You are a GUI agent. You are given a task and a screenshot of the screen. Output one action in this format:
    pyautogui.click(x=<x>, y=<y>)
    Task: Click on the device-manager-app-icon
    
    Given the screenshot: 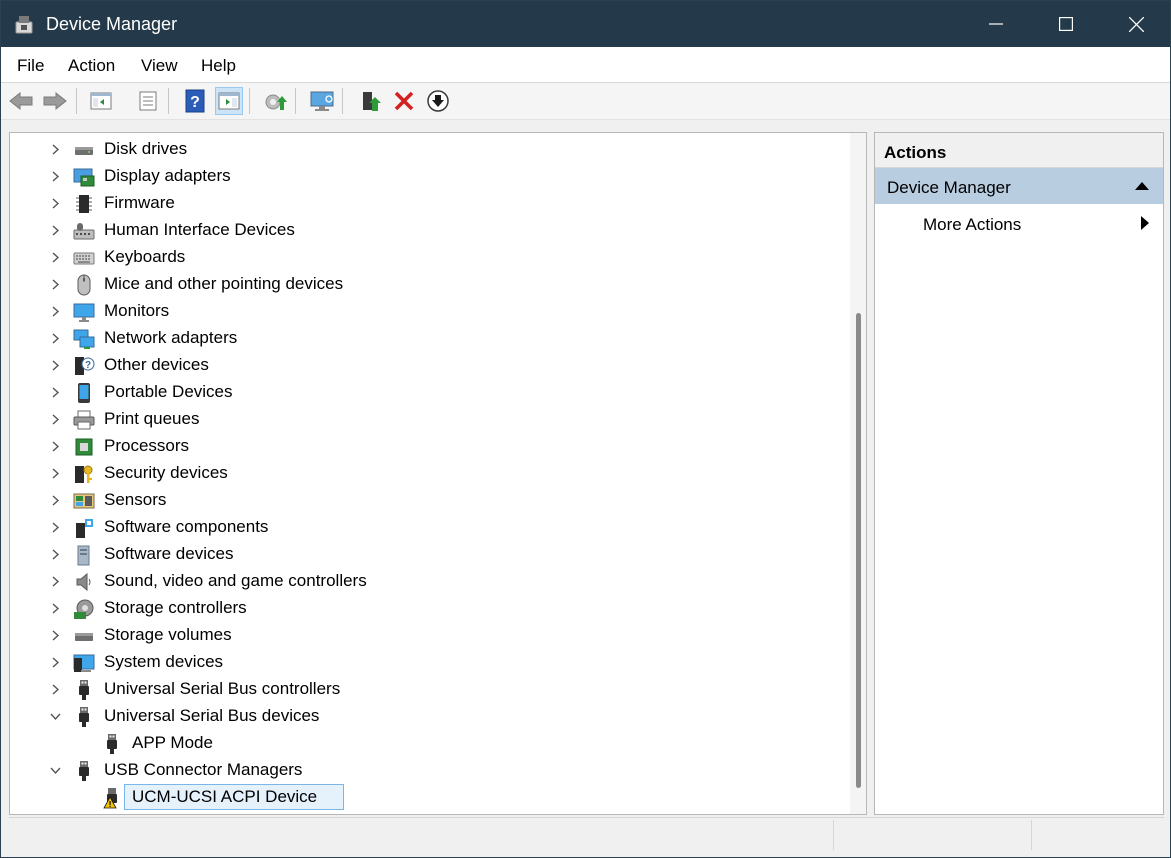 What is the action you would take?
    pyautogui.click(x=24, y=25)
    